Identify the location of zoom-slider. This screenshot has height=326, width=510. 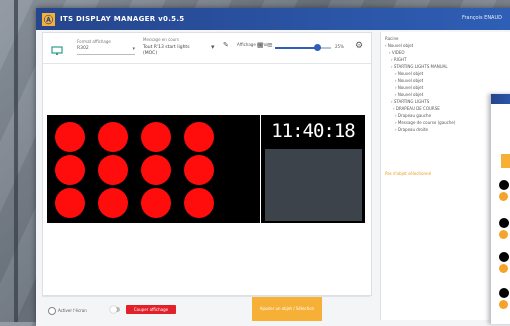
(303, 47).